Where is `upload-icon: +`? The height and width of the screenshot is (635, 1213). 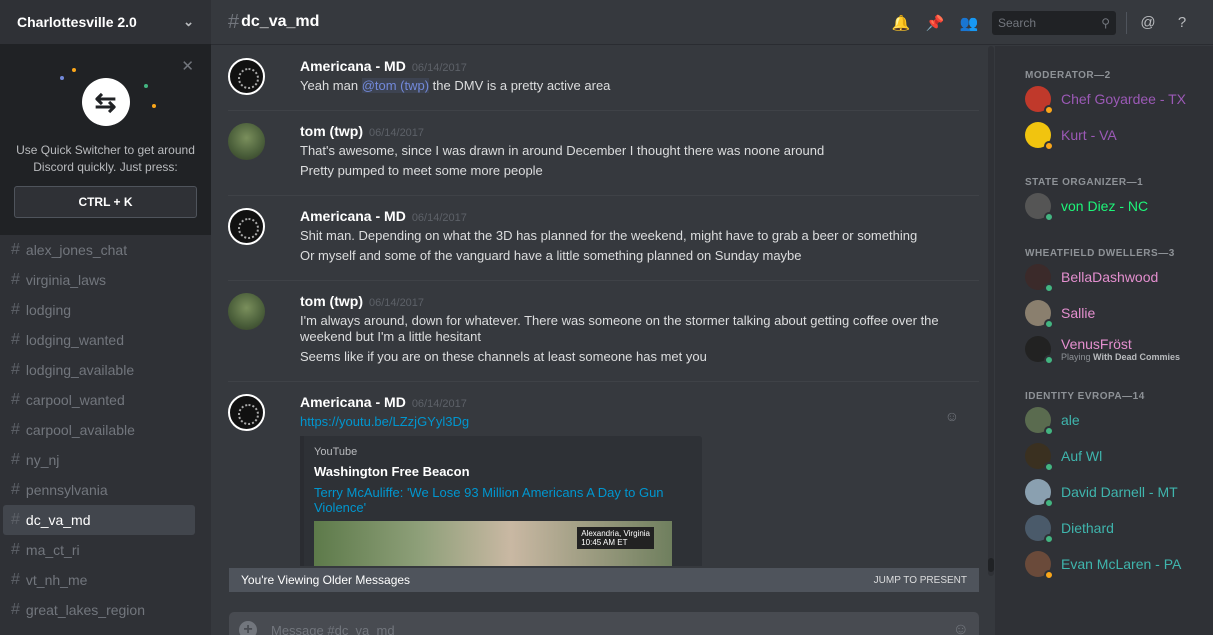
upload-icon: + is located at coordinates (248, 628).